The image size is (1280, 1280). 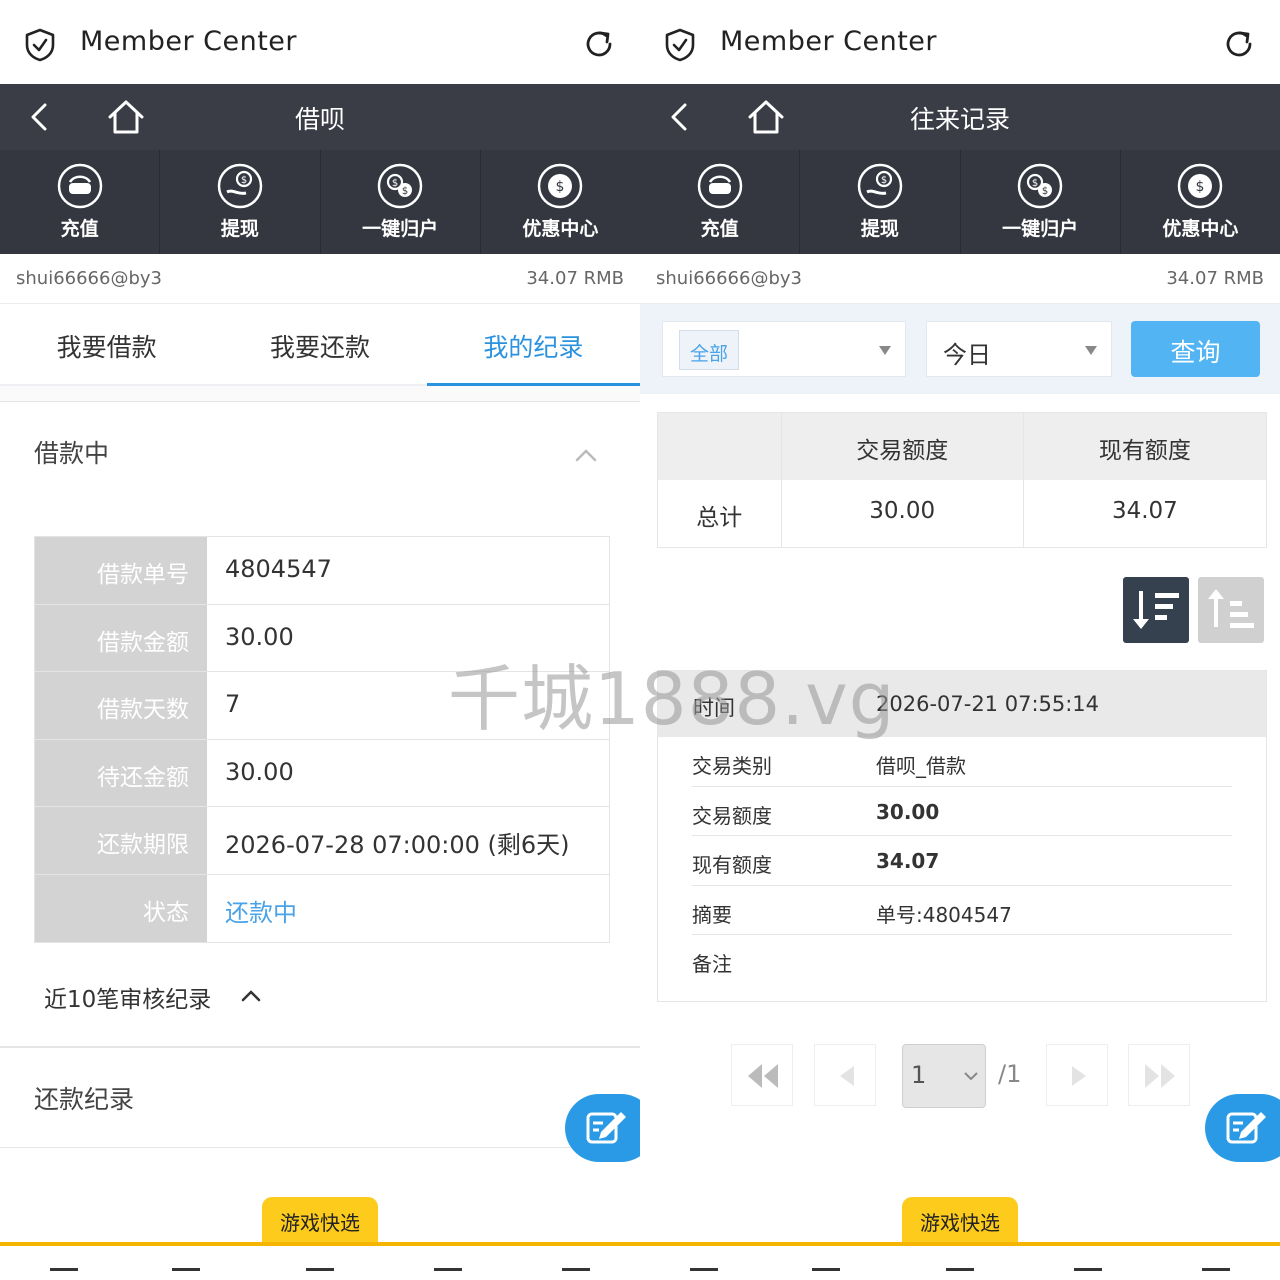 I want to click on summary-header-row: 交易额度 现有额度, so click(x=962, y=446).